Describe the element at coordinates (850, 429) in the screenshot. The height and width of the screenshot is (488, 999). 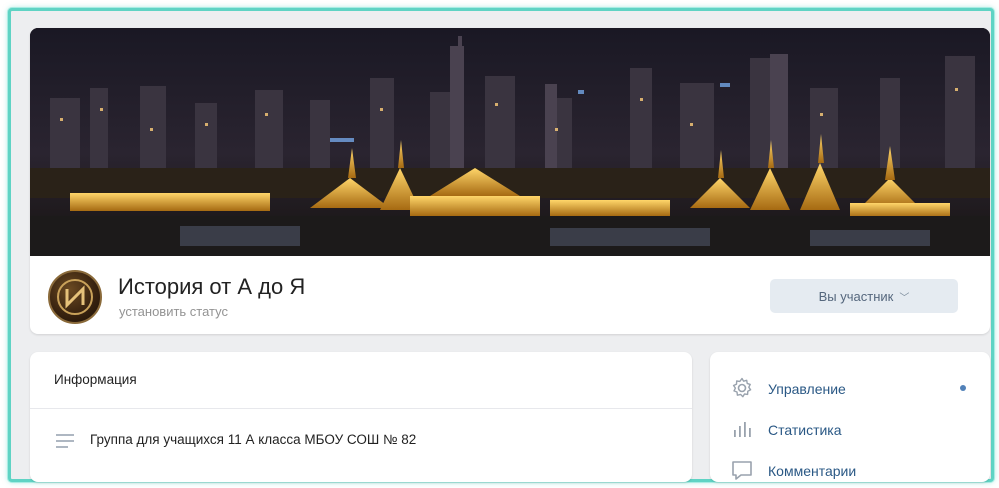
I see `menu-item-stats: Статистика` at that location.